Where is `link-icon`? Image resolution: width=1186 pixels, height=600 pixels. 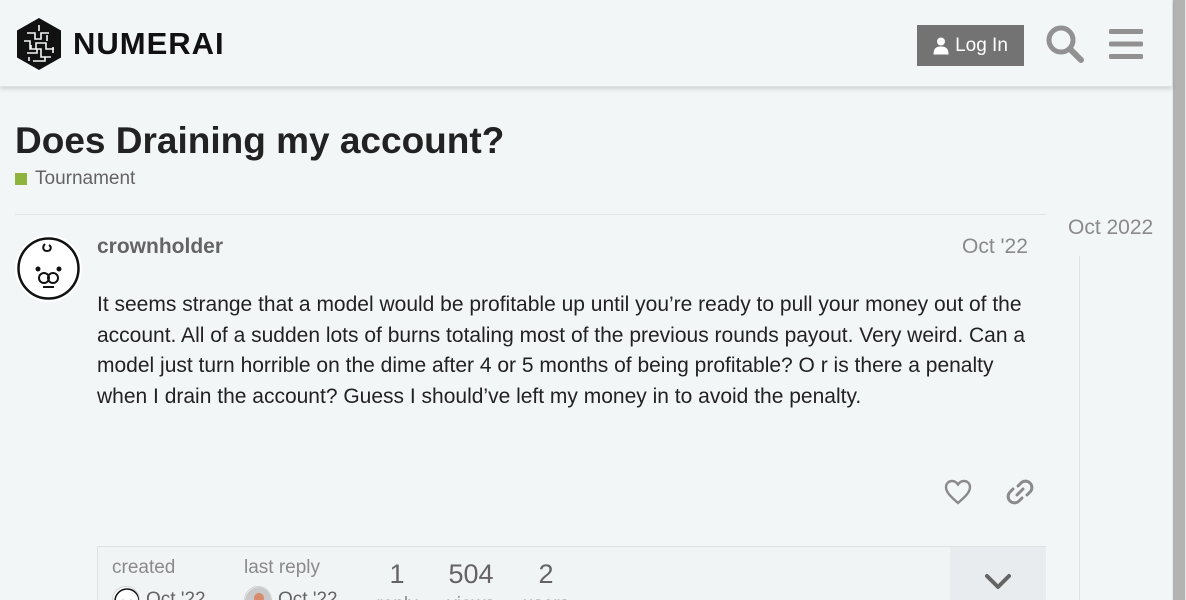 link-icon is located at coordinates (1020, 492).